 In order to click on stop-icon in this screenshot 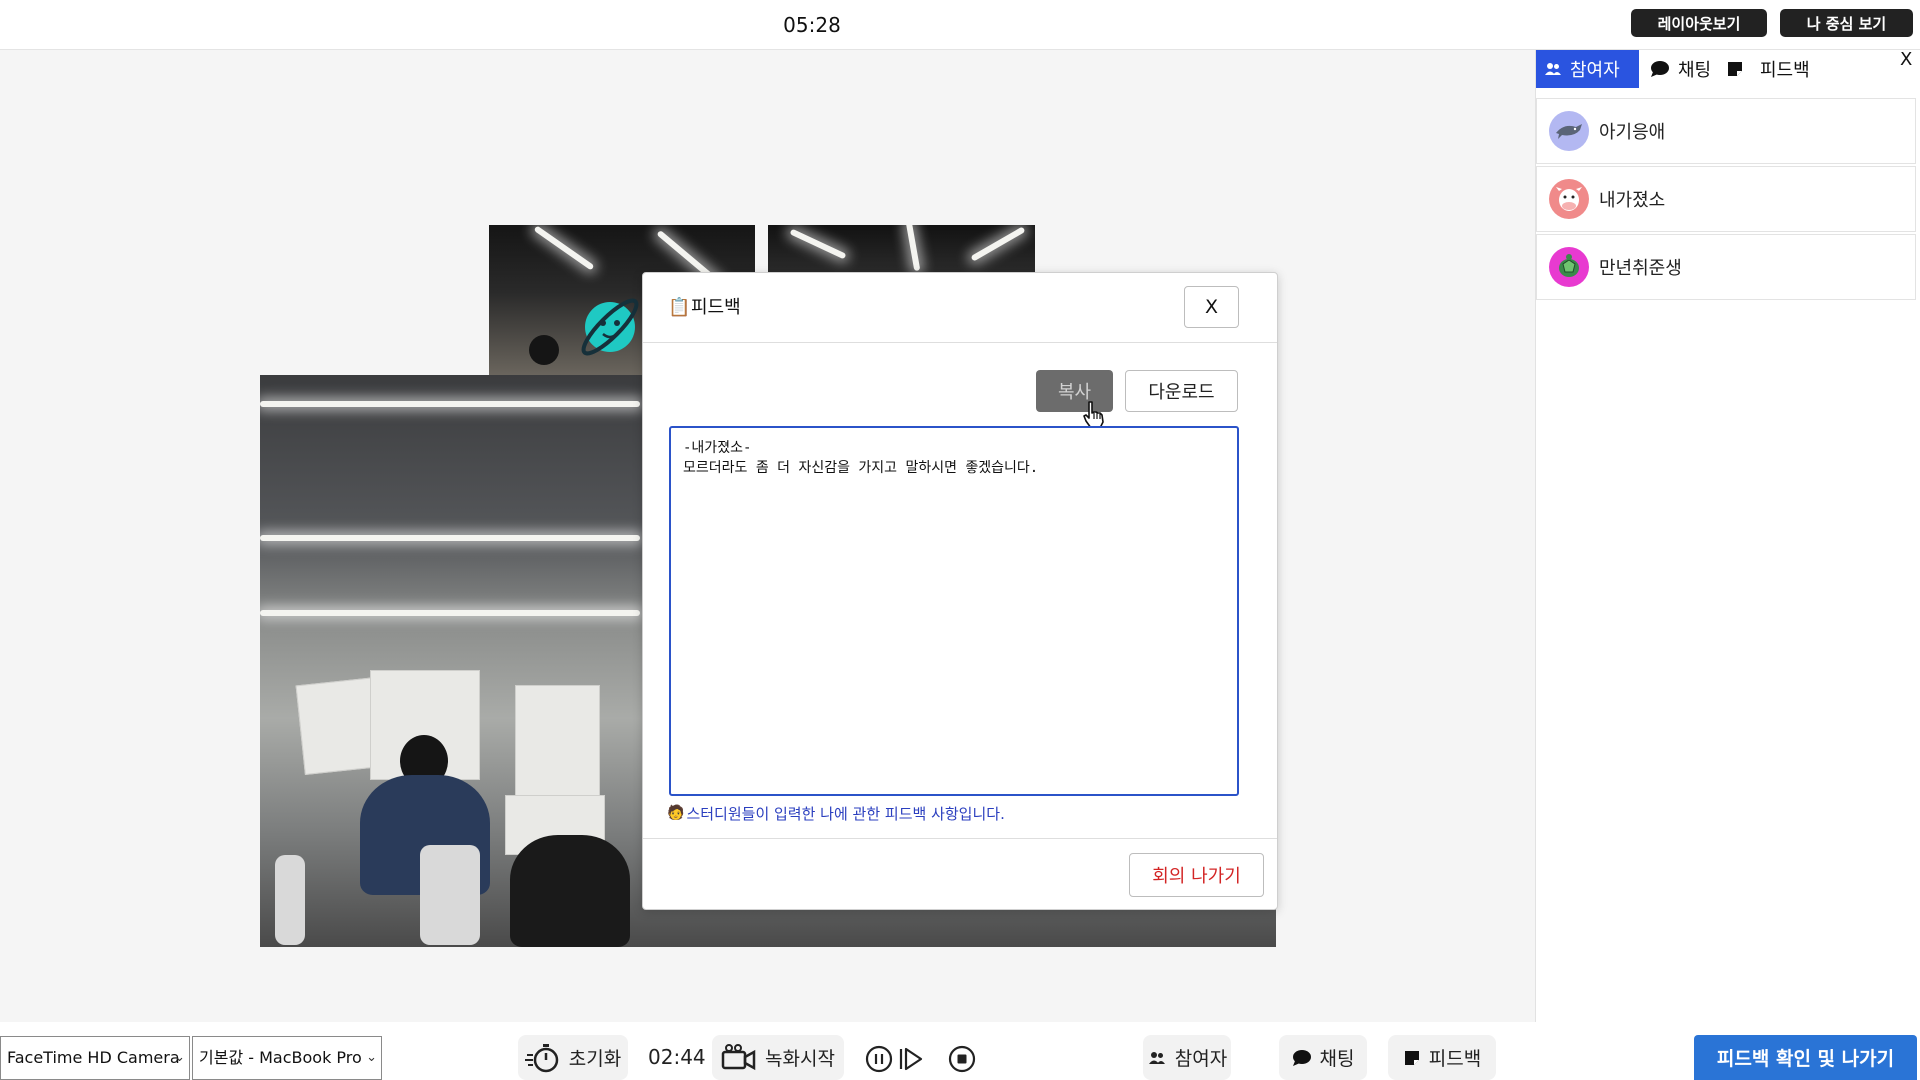, I will do `click(962, 1059)`.